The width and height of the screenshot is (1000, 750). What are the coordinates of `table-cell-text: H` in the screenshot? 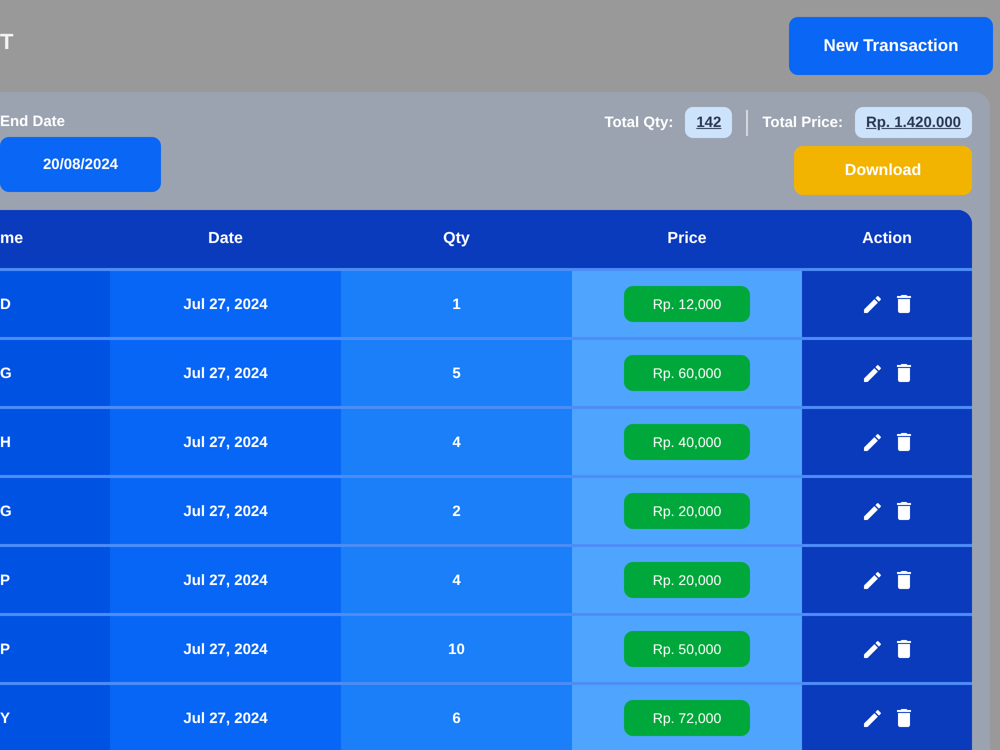 It's located at (5, 442).